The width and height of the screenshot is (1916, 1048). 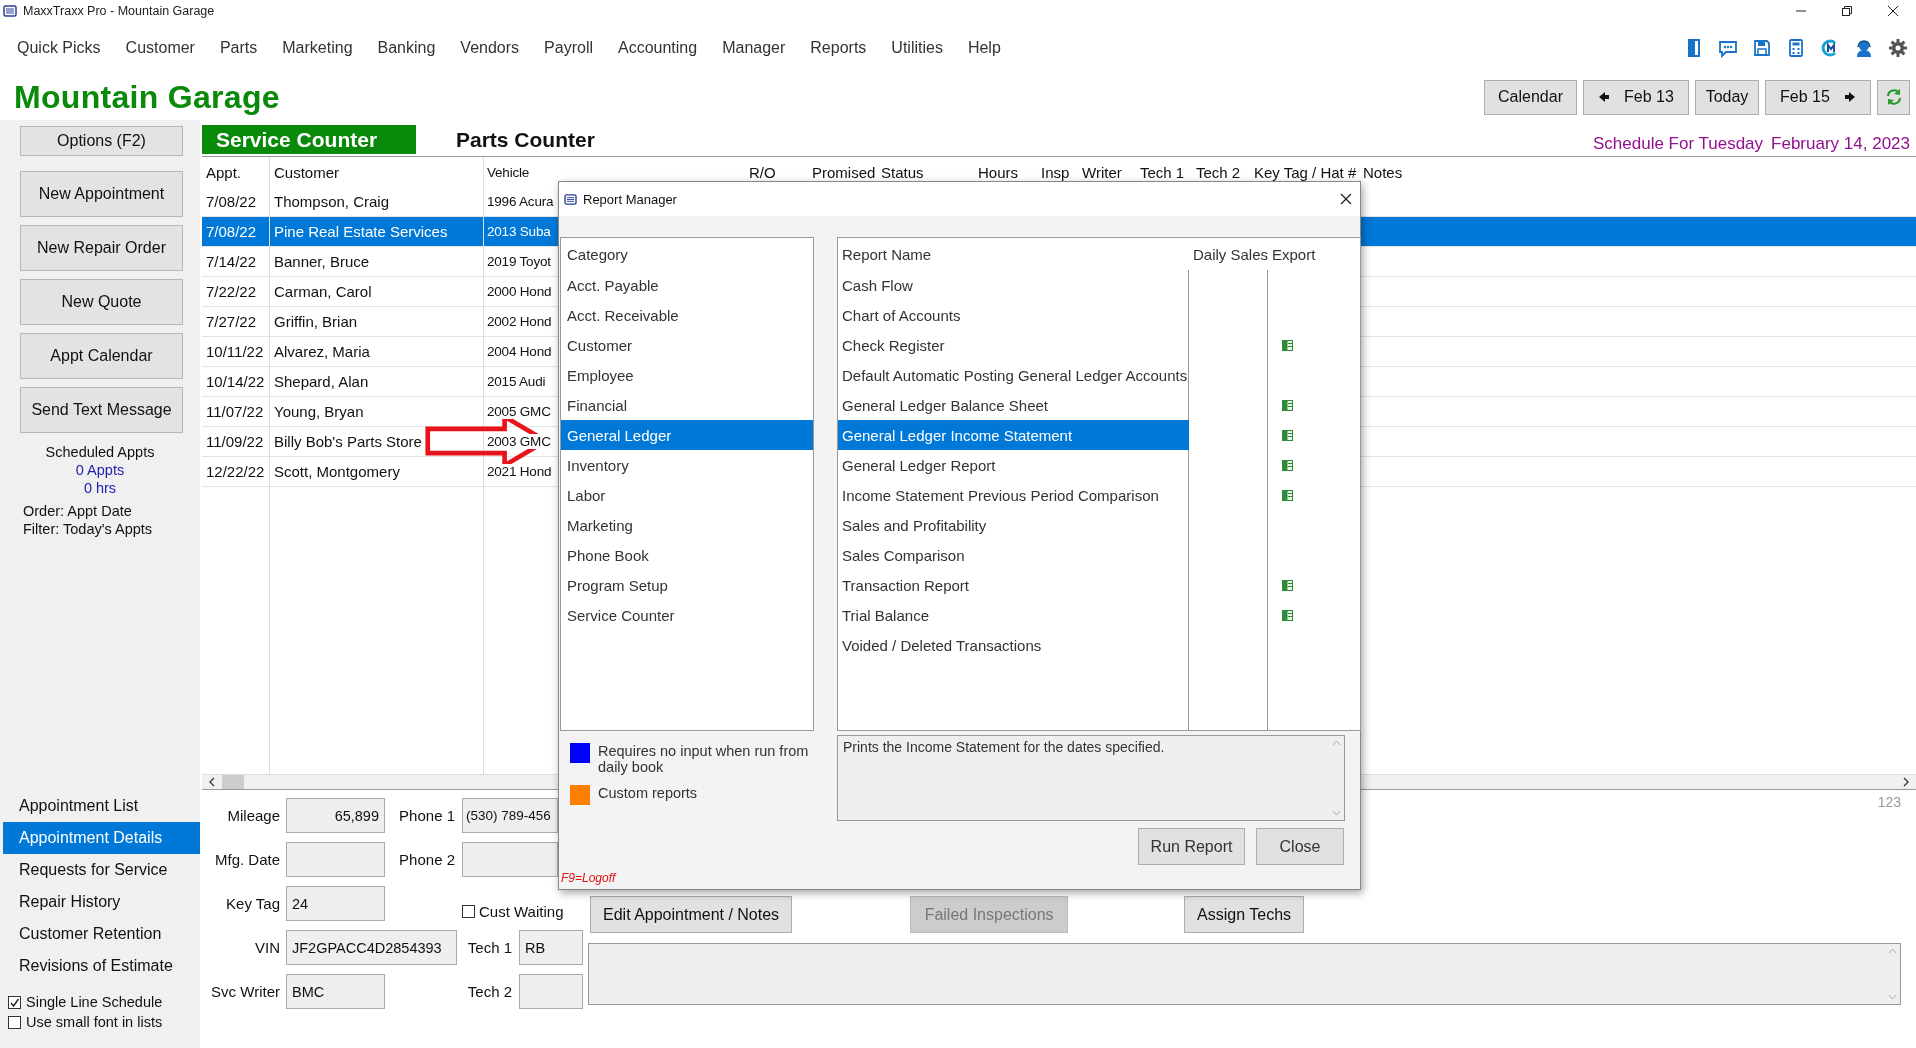 What do you see at coordinates (1604, 97) in the screenshot?
I see `left-arrow-icon` at bounding box center [1604, 97].